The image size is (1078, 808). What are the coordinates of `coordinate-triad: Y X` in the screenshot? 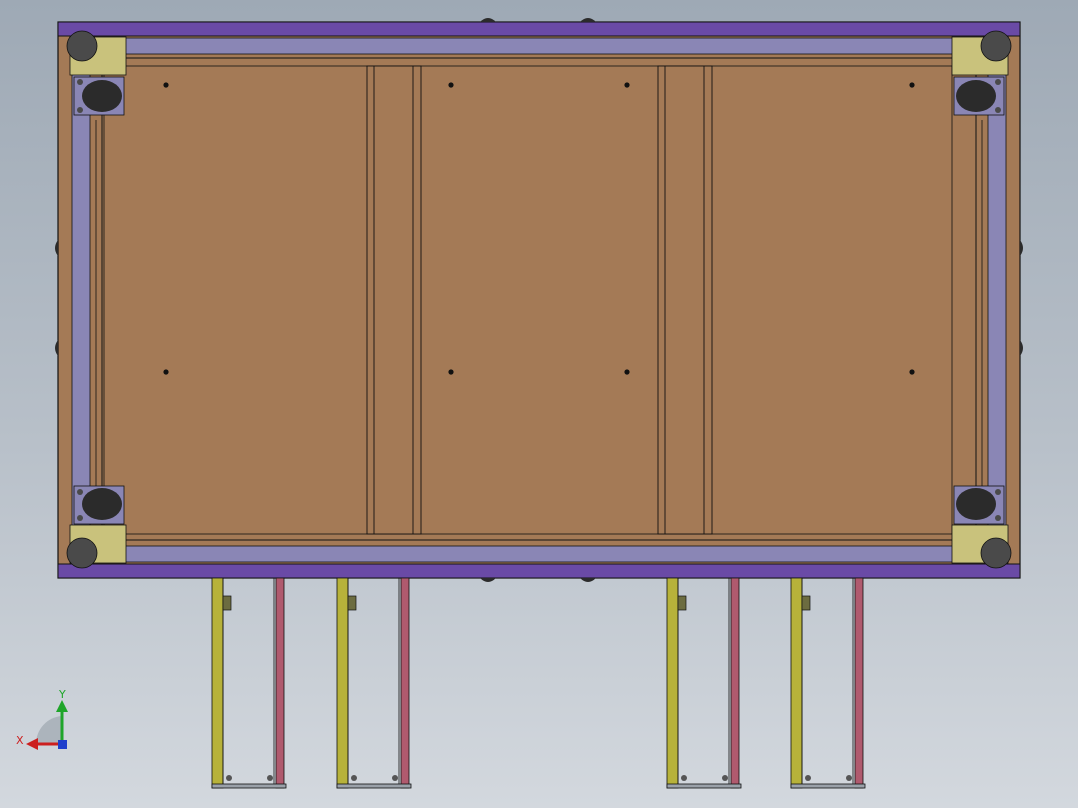 It's located at (42, 719).